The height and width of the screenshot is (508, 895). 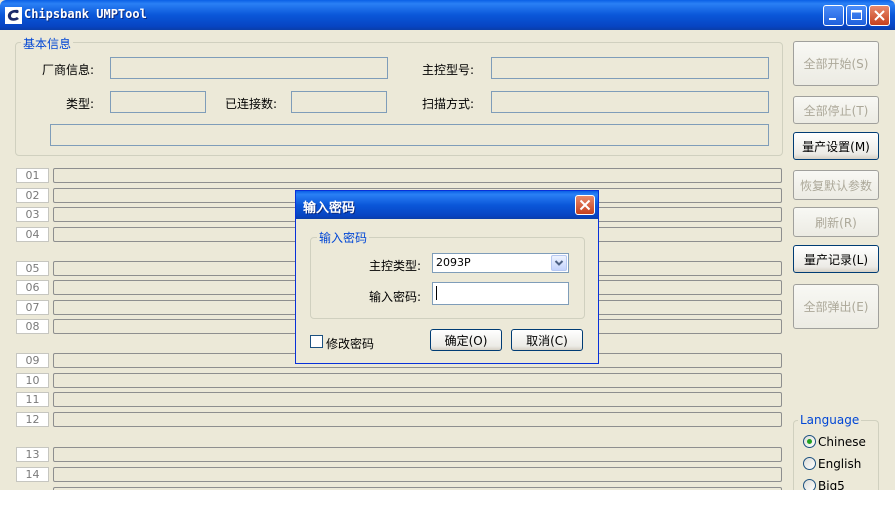 What do you see at coordinates (836, 110) in the screenshot?
I see `stop-all-button: 全部停止(T)` at bounding box center [836, 110].